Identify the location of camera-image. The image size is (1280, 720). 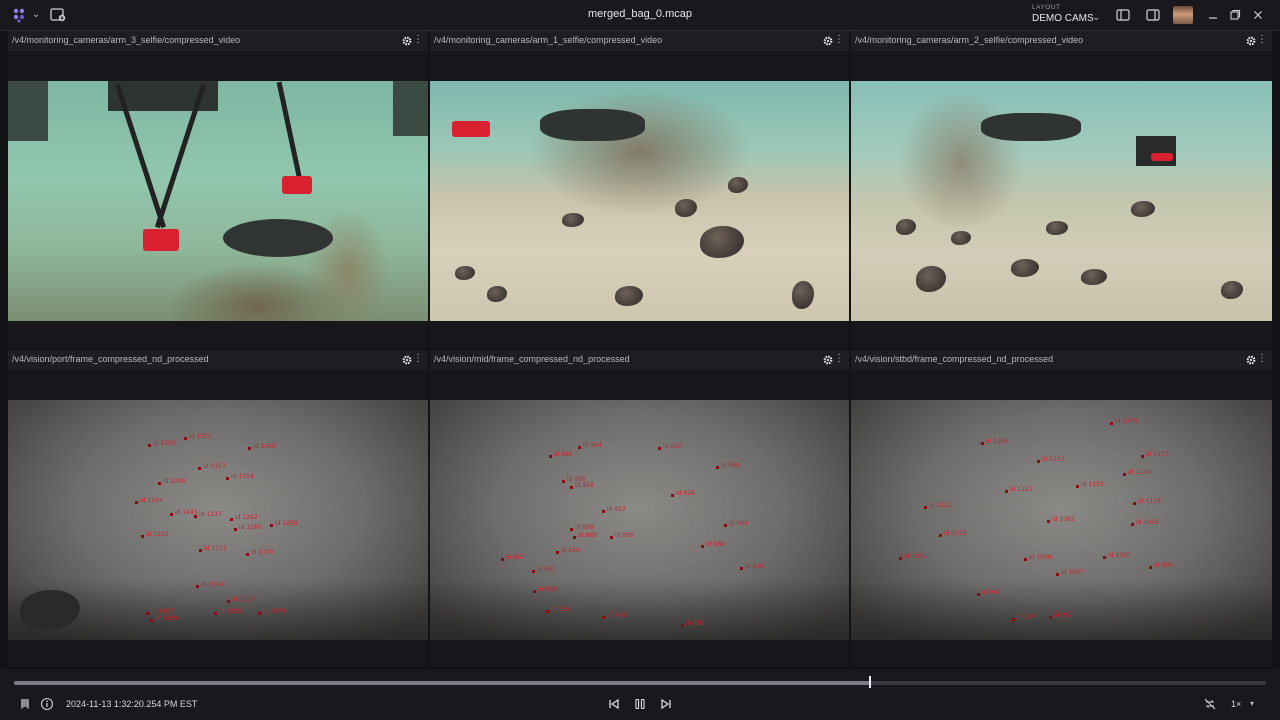
(1061, 201).